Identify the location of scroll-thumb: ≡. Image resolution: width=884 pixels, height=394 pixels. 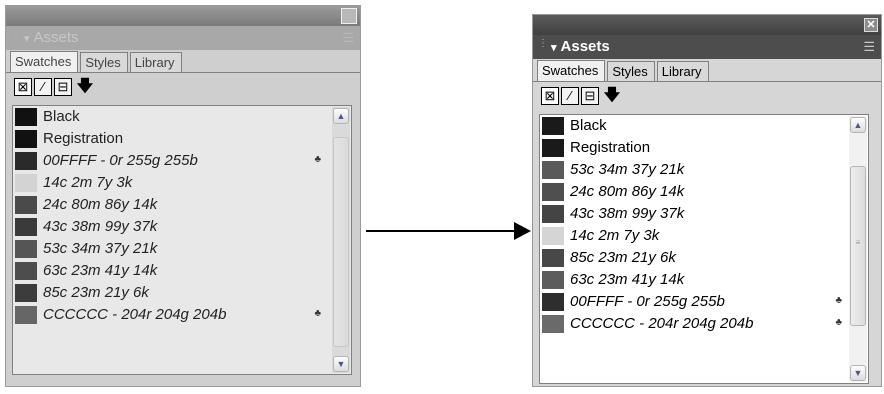
(858, 246).